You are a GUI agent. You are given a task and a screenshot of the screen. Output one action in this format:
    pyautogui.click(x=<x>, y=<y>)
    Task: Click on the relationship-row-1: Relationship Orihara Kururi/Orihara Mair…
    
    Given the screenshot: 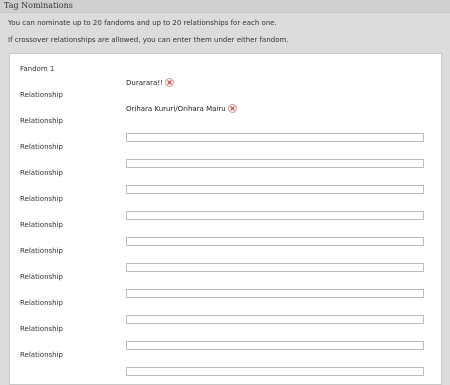 What is the action you would take?
    pyautogui.click(x=225, y=104)
    